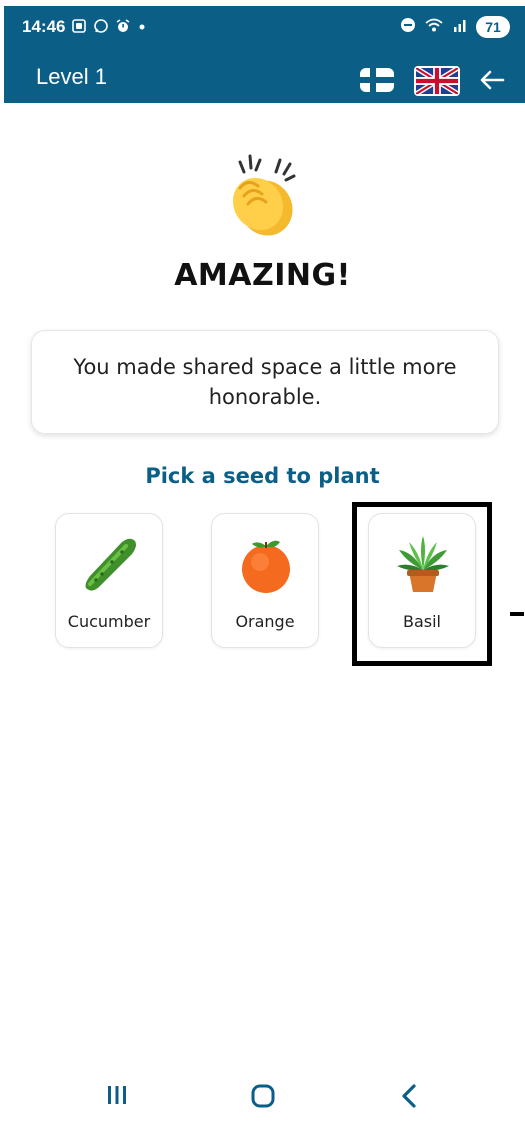 This screenshot has width=525, height=1126. Describe the element at coordinates (492, 80) in the screenshot. I see `arrow-left-icon` at that location.